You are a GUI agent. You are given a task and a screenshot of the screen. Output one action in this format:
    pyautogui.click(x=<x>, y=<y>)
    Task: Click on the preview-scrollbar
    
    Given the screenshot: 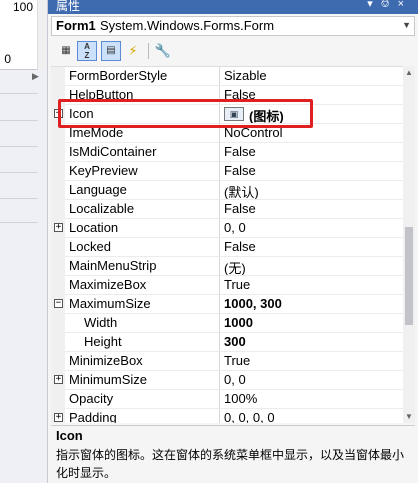 What is the action you would take?
    pyautogui.click(x=42, y=35)
    